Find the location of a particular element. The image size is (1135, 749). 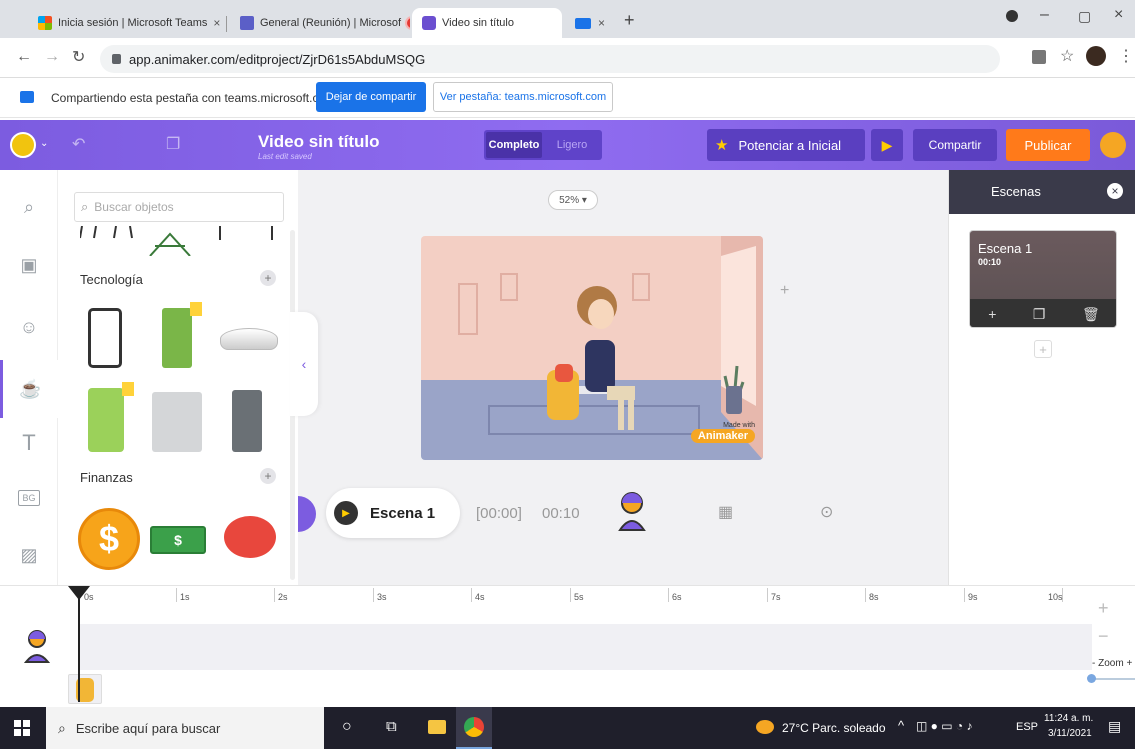

scene-thumb-name: Escena 1 is located at coordinates (1005, 248).